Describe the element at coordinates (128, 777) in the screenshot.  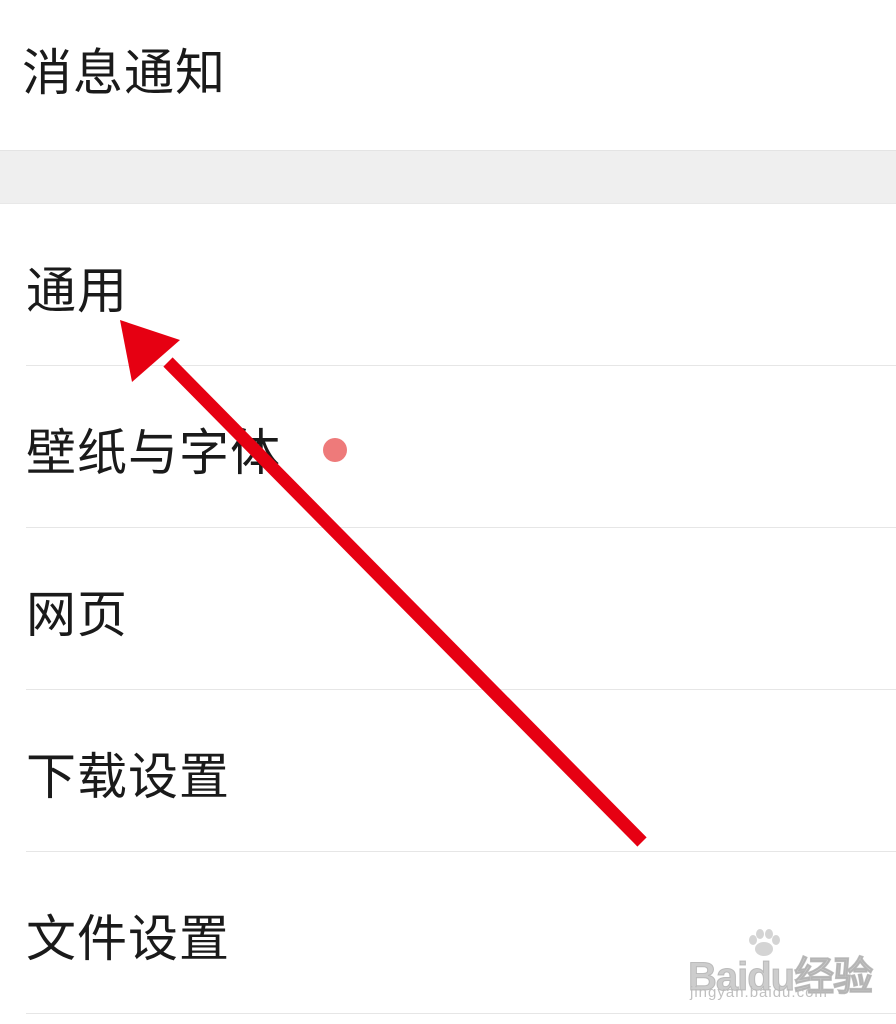
I see `settings-item-label: 下载设置` at that location.